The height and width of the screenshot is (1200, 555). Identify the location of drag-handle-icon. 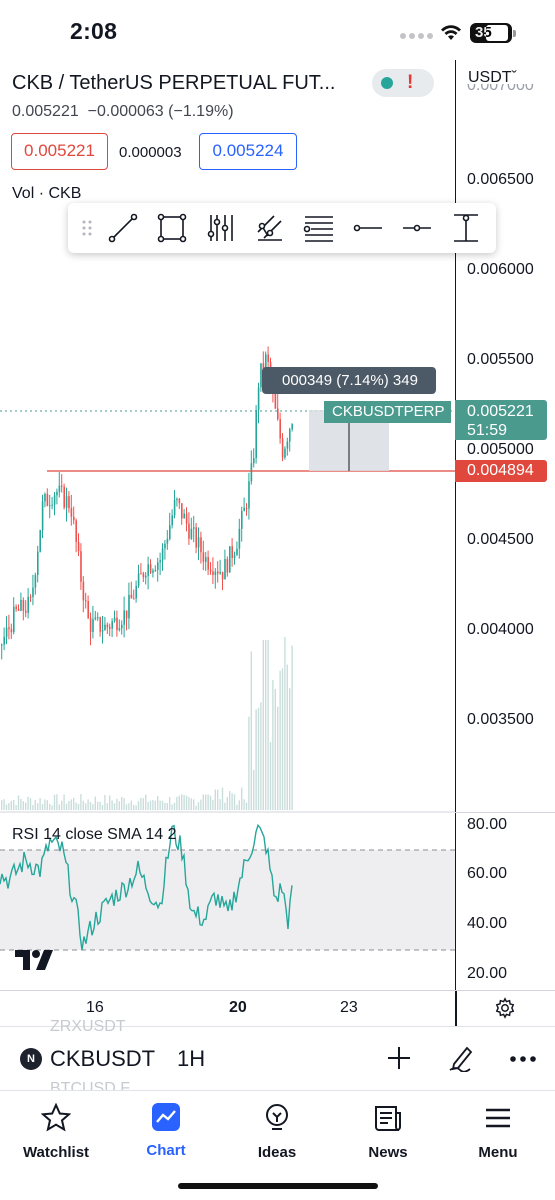
(87, 228).